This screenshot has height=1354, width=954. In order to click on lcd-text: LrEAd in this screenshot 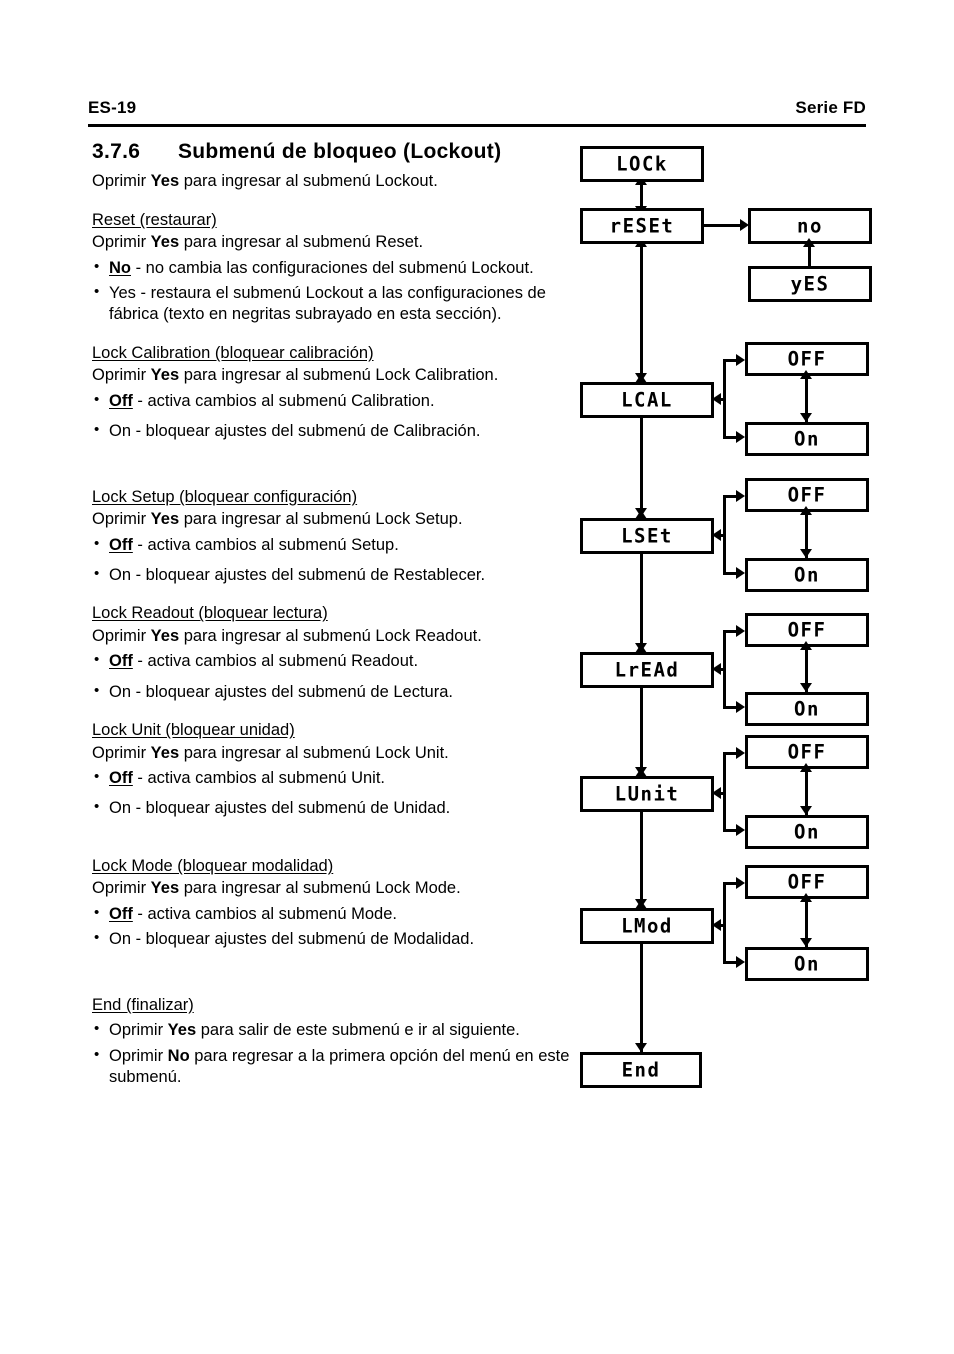, I will do `click(647, 670)`.